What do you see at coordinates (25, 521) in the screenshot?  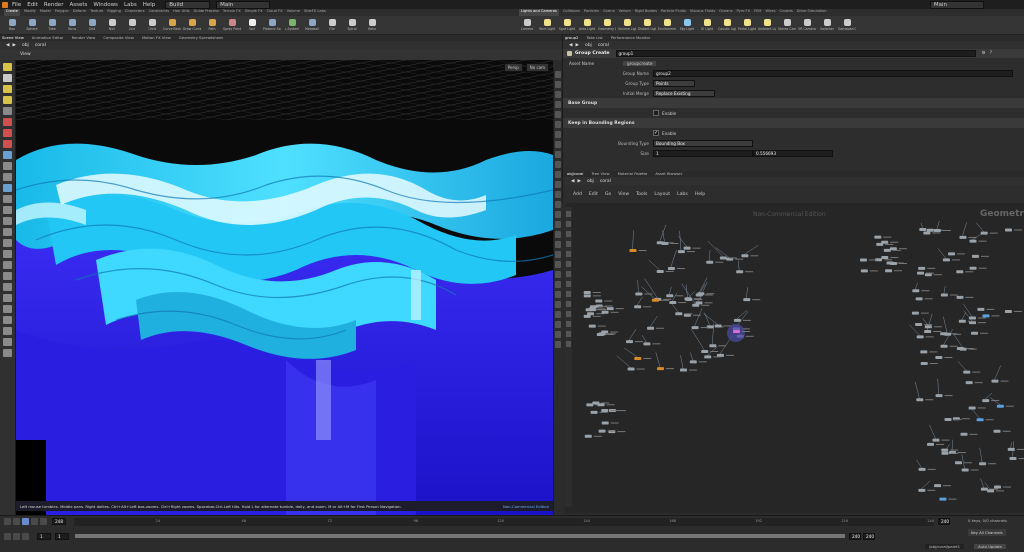 I see `stop-icon` at bounding box center [25, 521].